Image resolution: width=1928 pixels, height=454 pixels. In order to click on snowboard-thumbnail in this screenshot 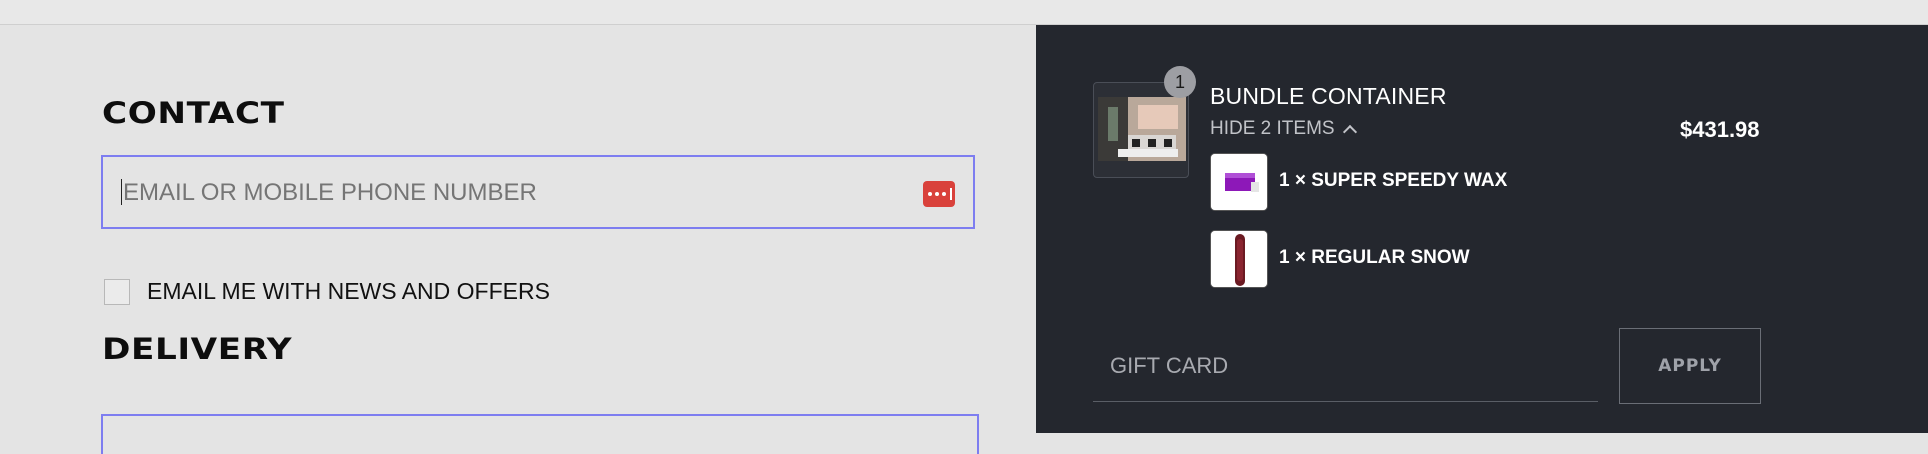, I will do `click(1239, 259)`.